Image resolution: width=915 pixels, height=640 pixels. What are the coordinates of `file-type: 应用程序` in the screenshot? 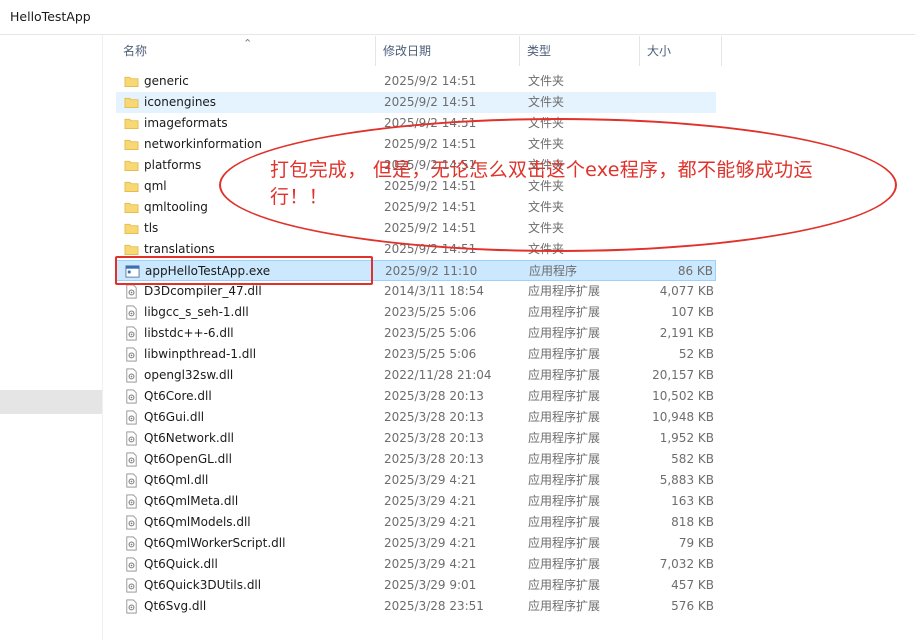 It's located at (553, 271).